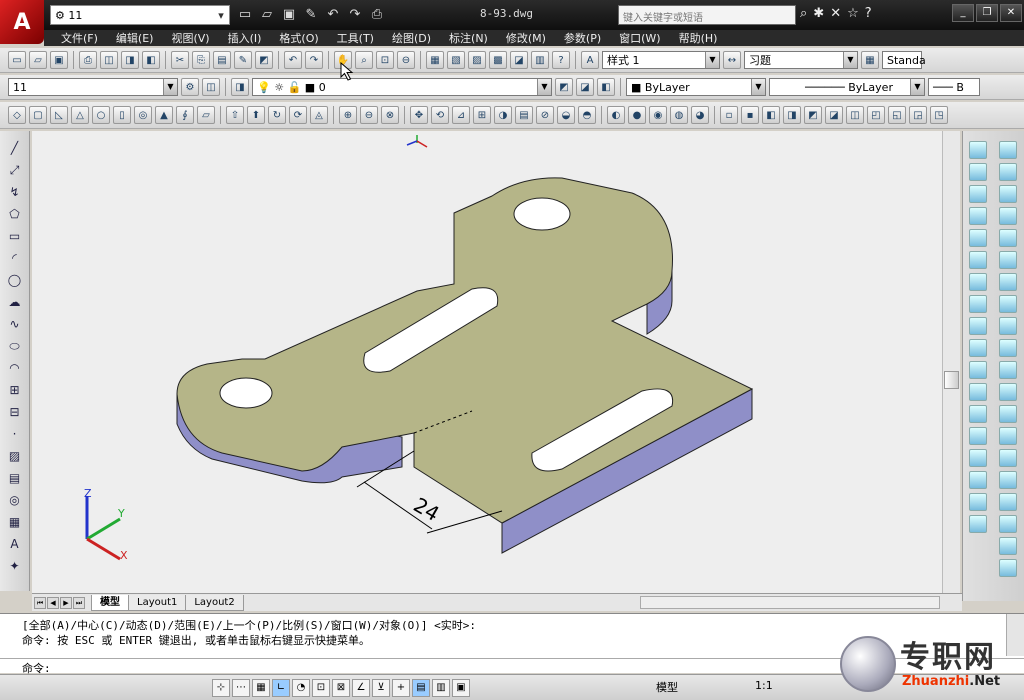 This screenshot has width=1024, height=700. Describe the element at coordinates (15, 456) in the screenshot. I see `hatch-icon: ▨` at that location.